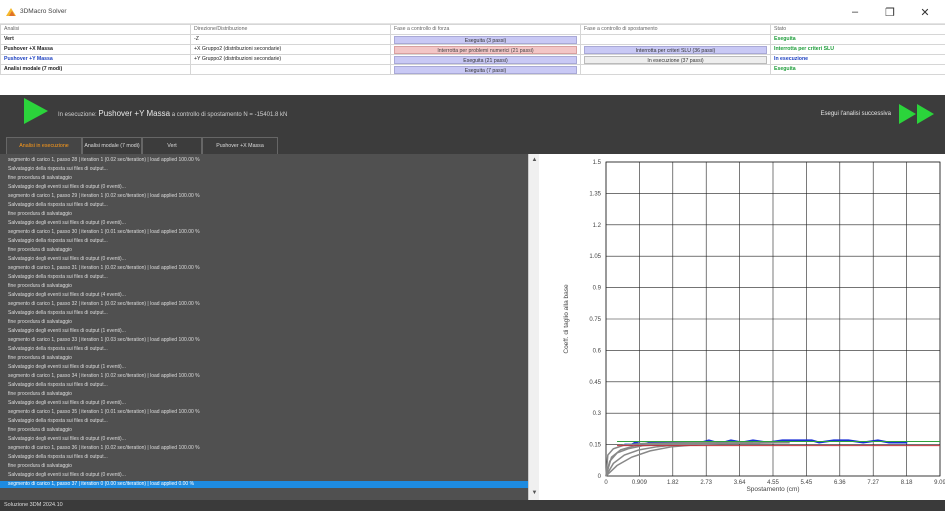 This screenshot has width=945, height=511. Describe the element at coordinates (485, 39) in the screenshot. I see `force-phase-bar: Eseguita (3 passi)` at that location.